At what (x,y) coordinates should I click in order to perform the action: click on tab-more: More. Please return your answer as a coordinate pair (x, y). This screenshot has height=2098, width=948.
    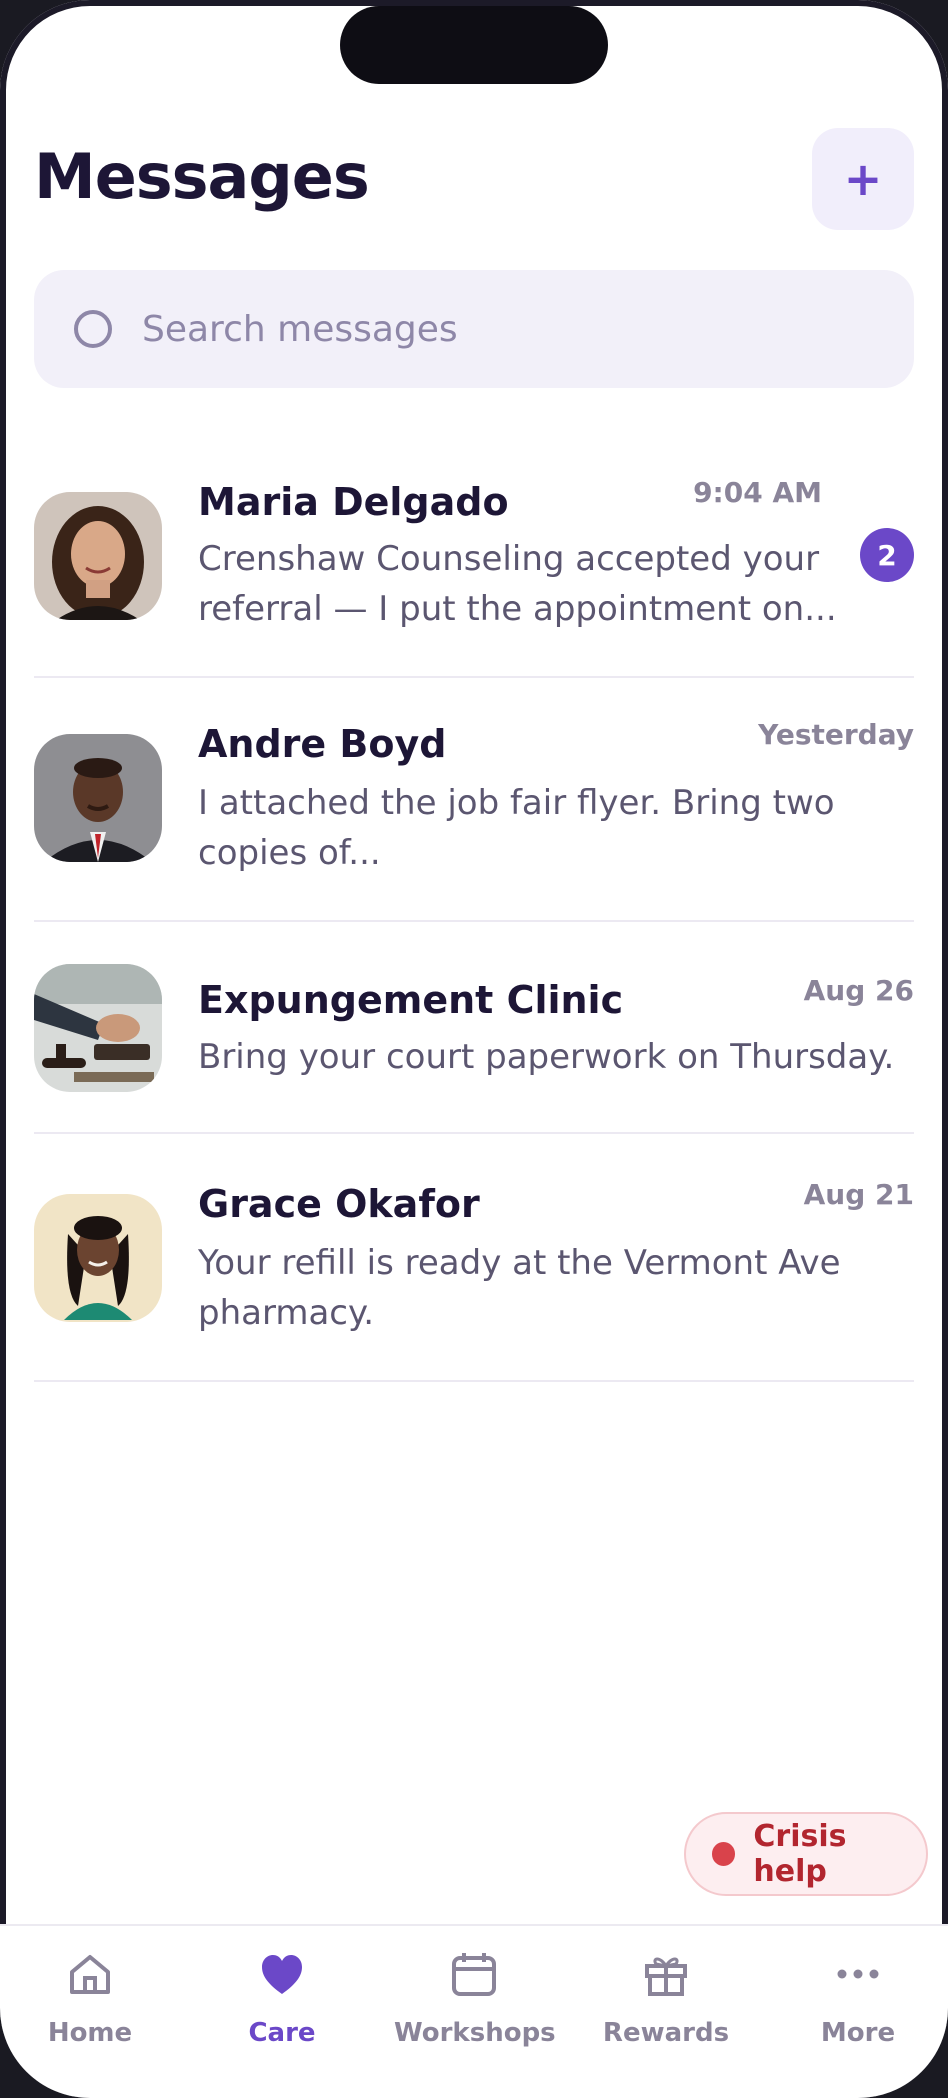
    Looking at the image, I should click on (858, 2000).